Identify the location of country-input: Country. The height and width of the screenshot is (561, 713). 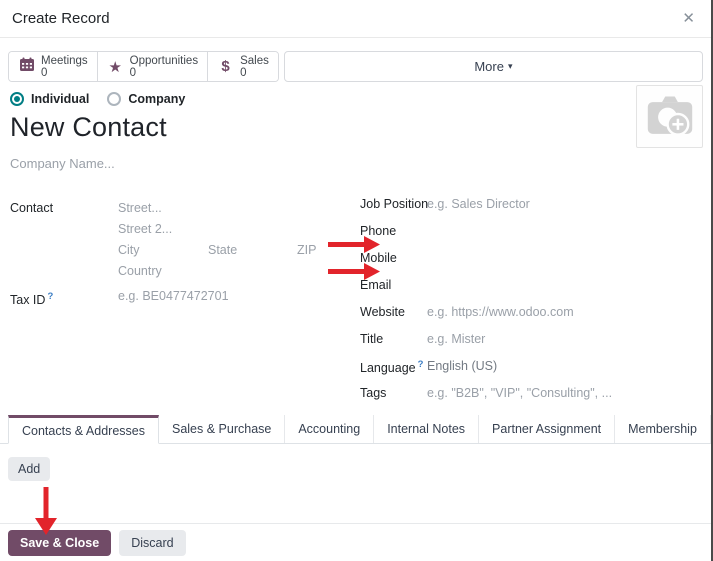
(140, 271).